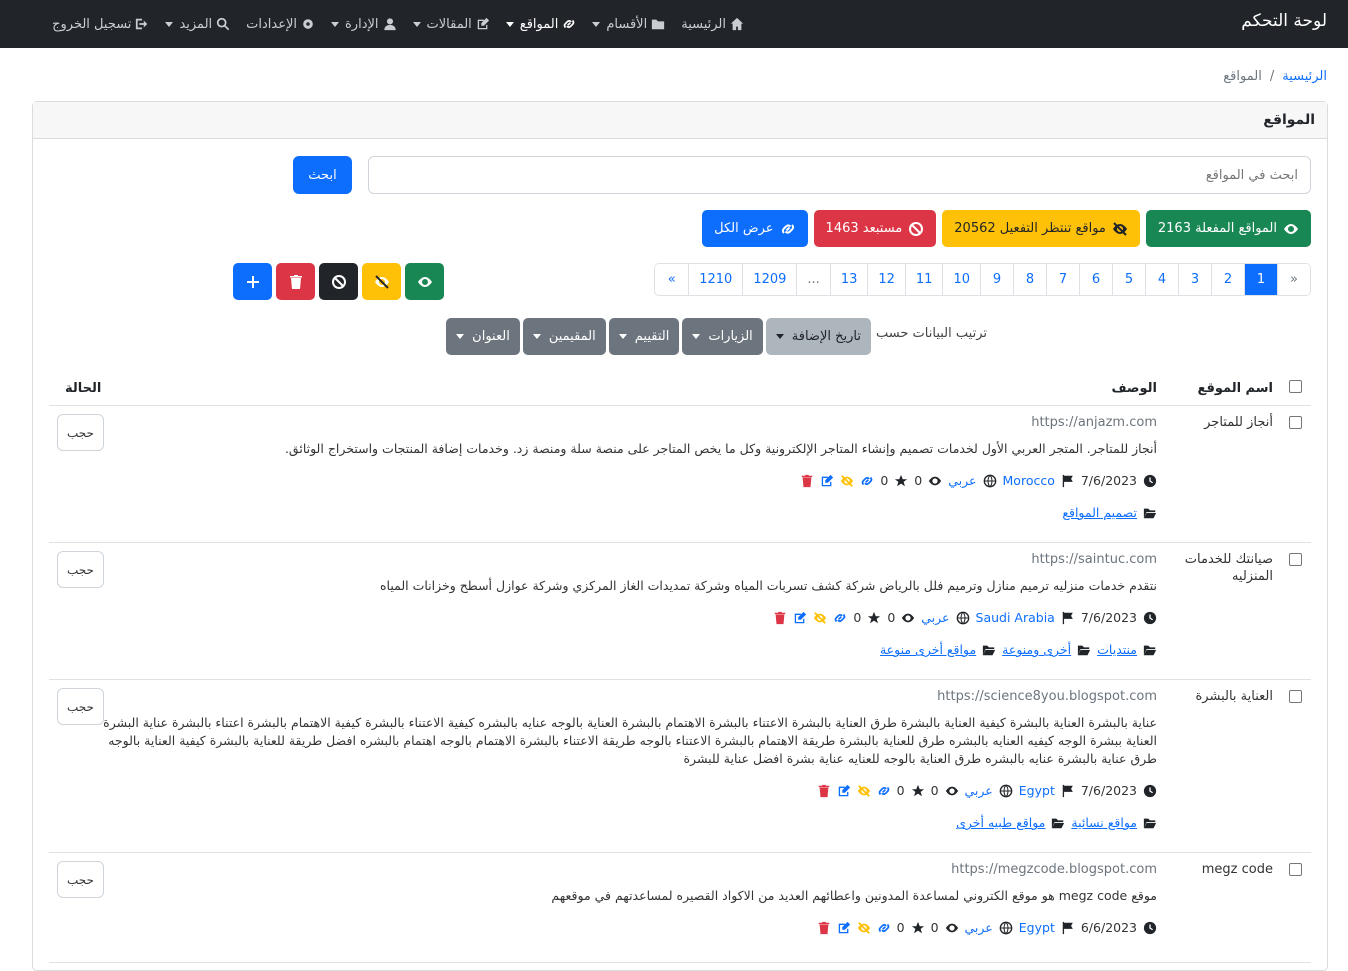  What do you see at coordinates (1218, 568) in the screenshot?
I see `site-name: صيانتك للخدمات المنزليه` at bounding box center [1218, 568].